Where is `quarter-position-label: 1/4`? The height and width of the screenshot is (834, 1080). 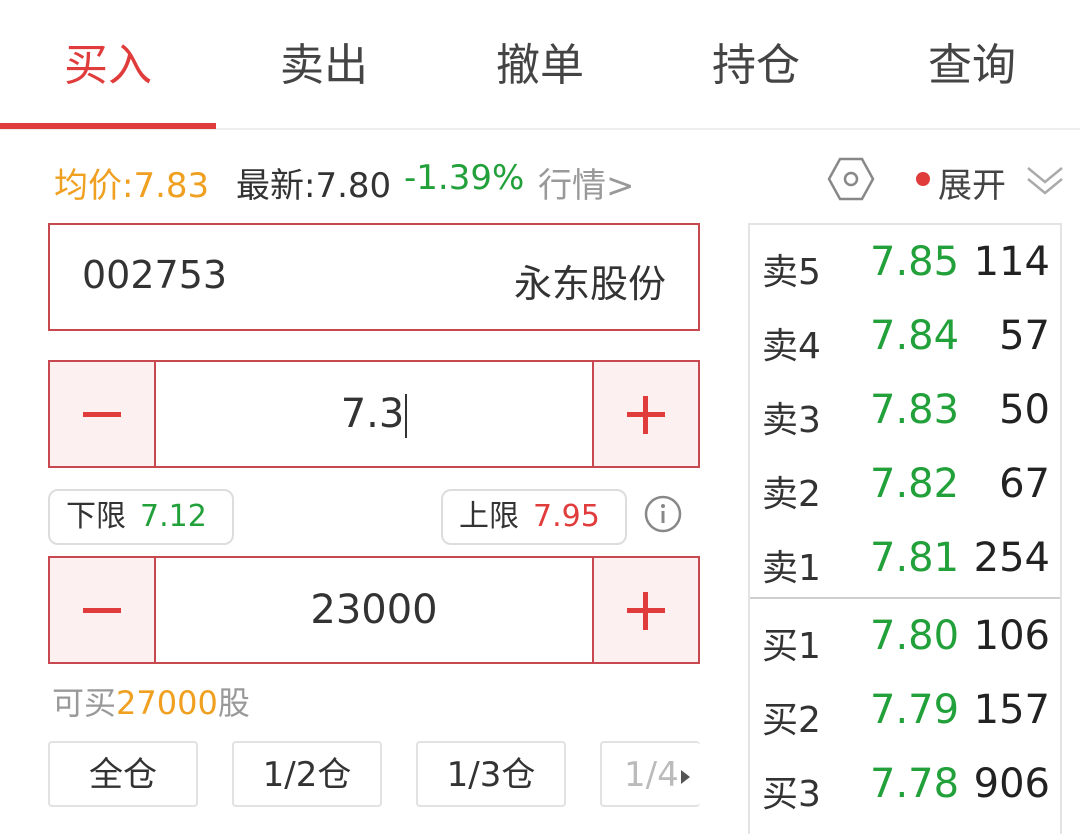
quarter-position-label: 1/4 is located at coordinates (651, 775).